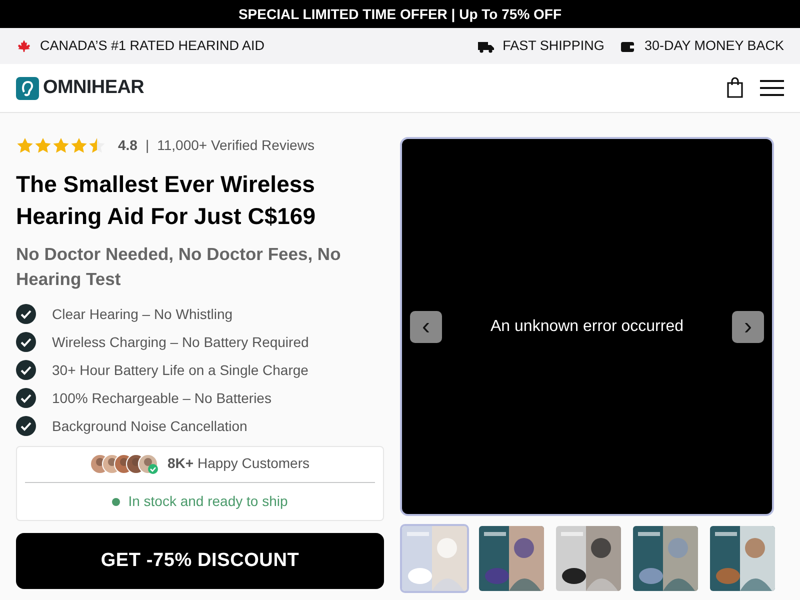 The height and width of the screenshot is (600, 800). Describe the element at coordinates (485, 46) in the screenshot. I see `truck-icon` at that location.